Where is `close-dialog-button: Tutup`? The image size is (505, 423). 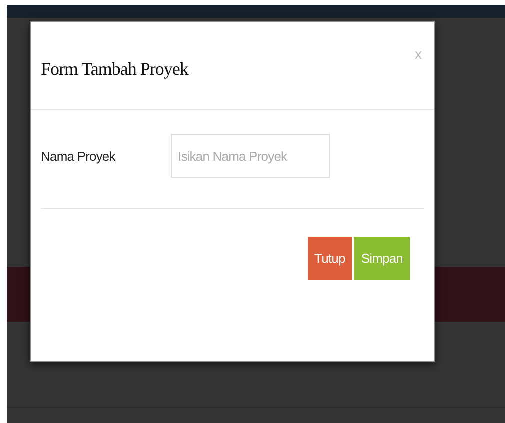
close-dialog-button: Tutup is located at coordinates (330, 258).